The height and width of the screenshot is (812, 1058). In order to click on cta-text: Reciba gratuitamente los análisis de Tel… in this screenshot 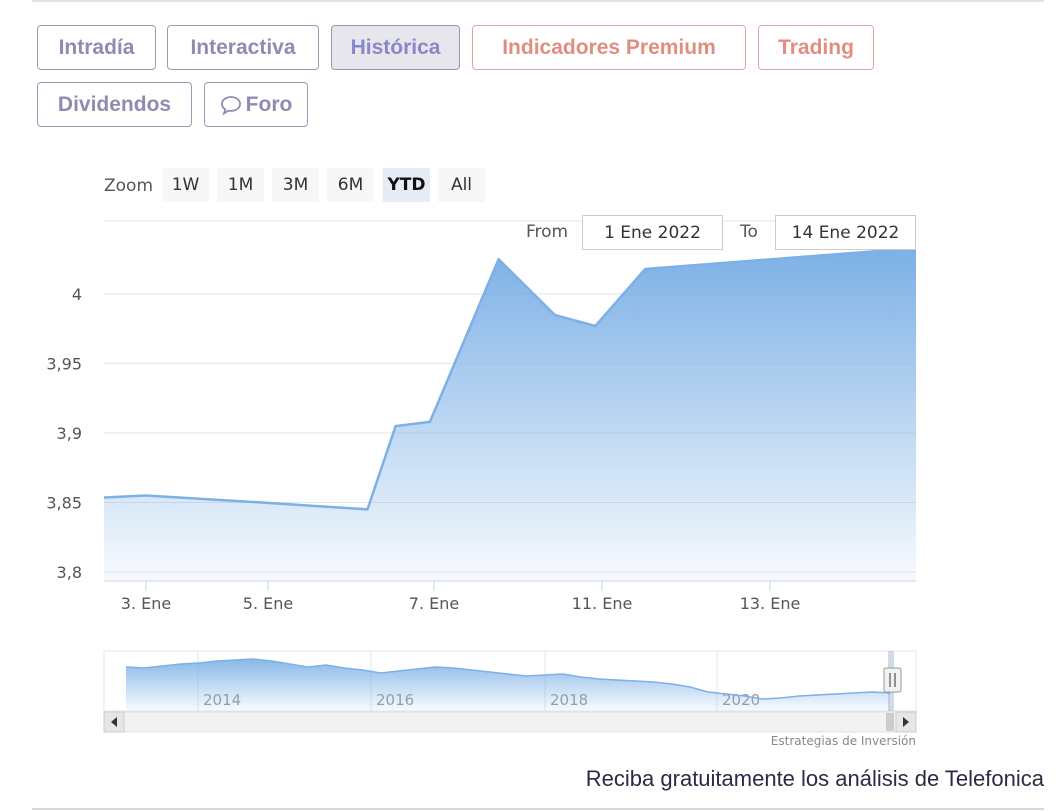, I will do `click(815, 779)`.